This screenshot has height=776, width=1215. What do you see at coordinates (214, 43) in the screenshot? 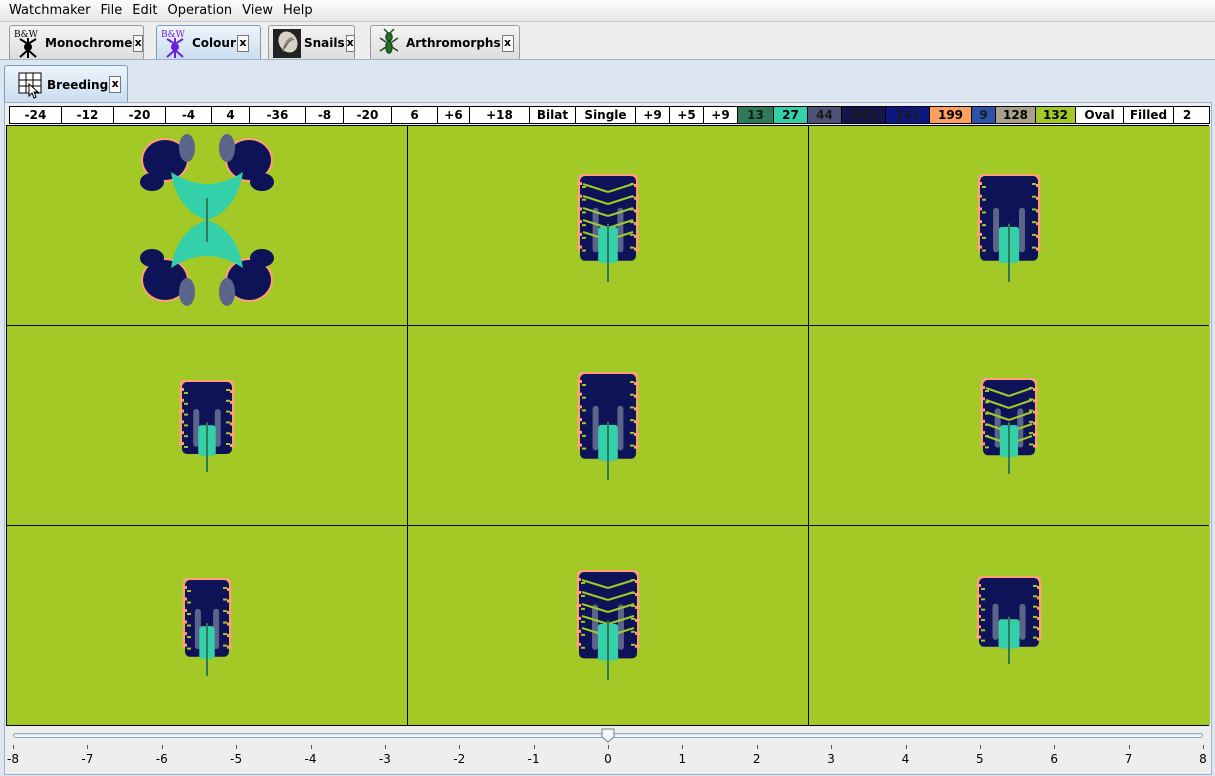
I see `tab-label: Colour` at bounding box center [214, 43].